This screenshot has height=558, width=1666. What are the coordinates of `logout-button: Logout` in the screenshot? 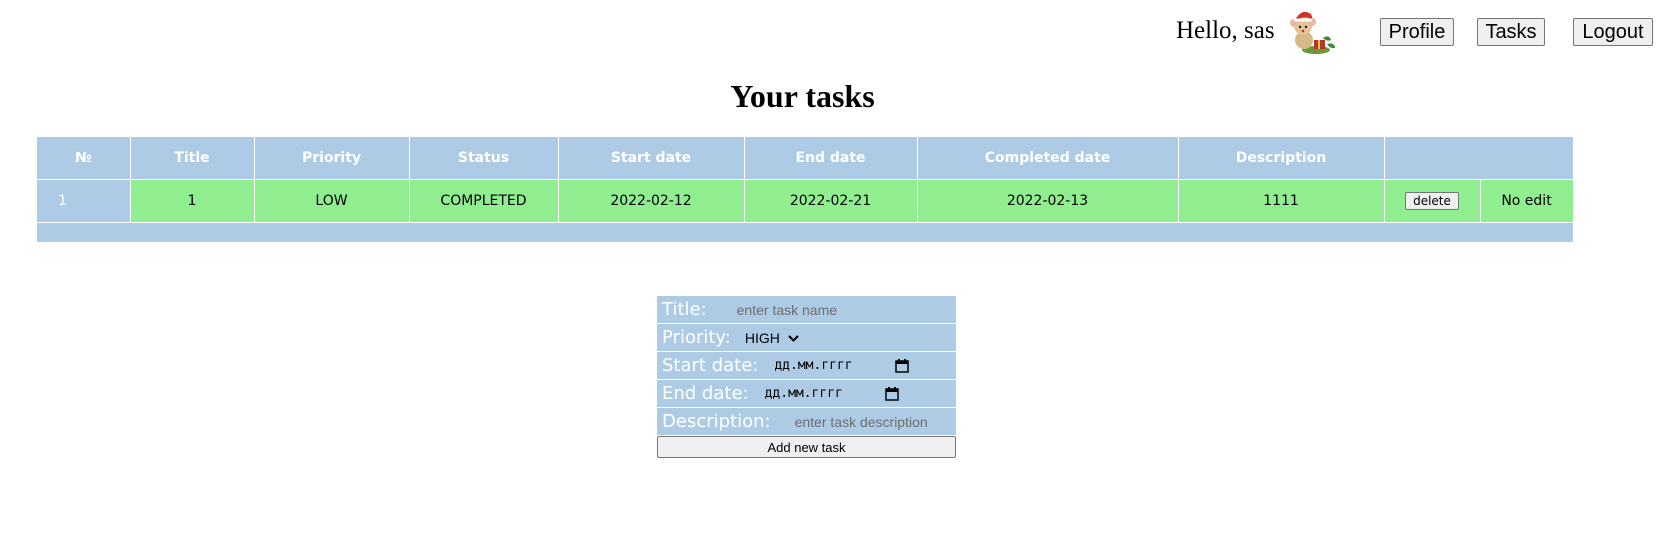 It's located at (1613, 32).